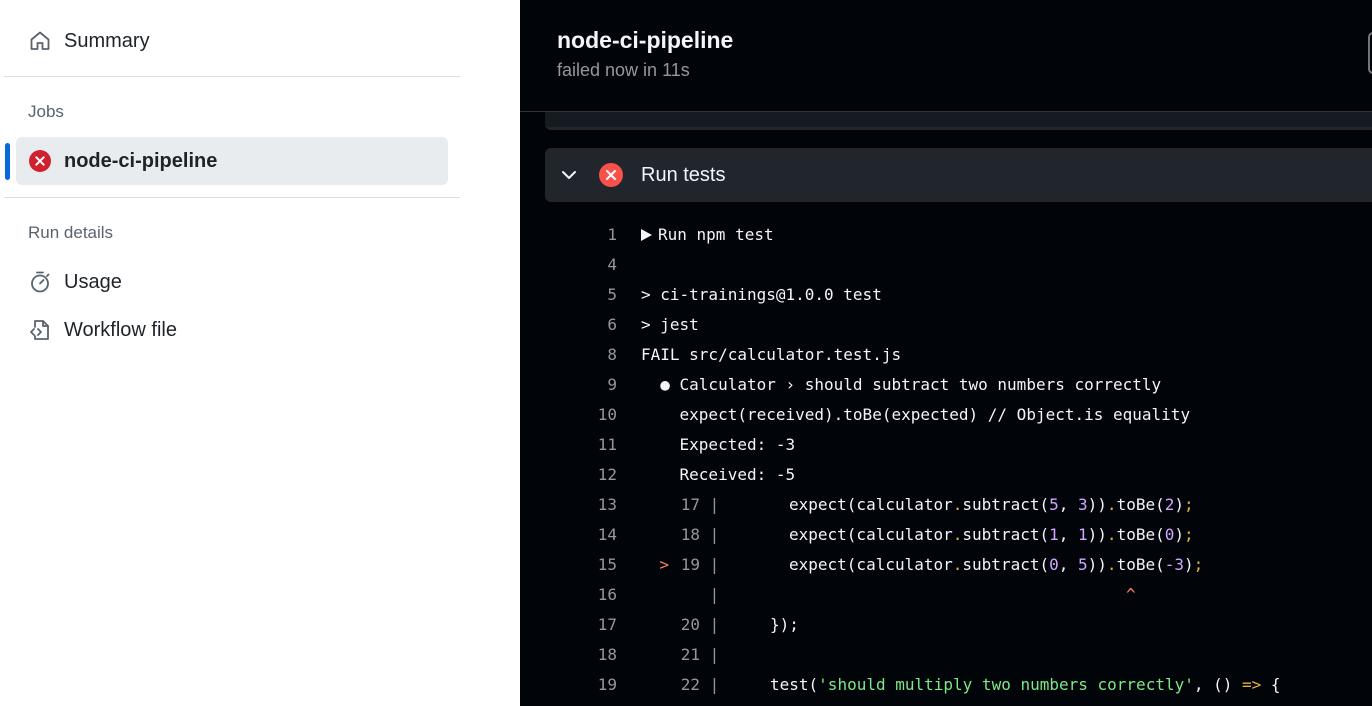  What do you see at coordinates (1218, 684) in the screenshot?
I see `code-token: , ()` at bounding box center [1218, 684].